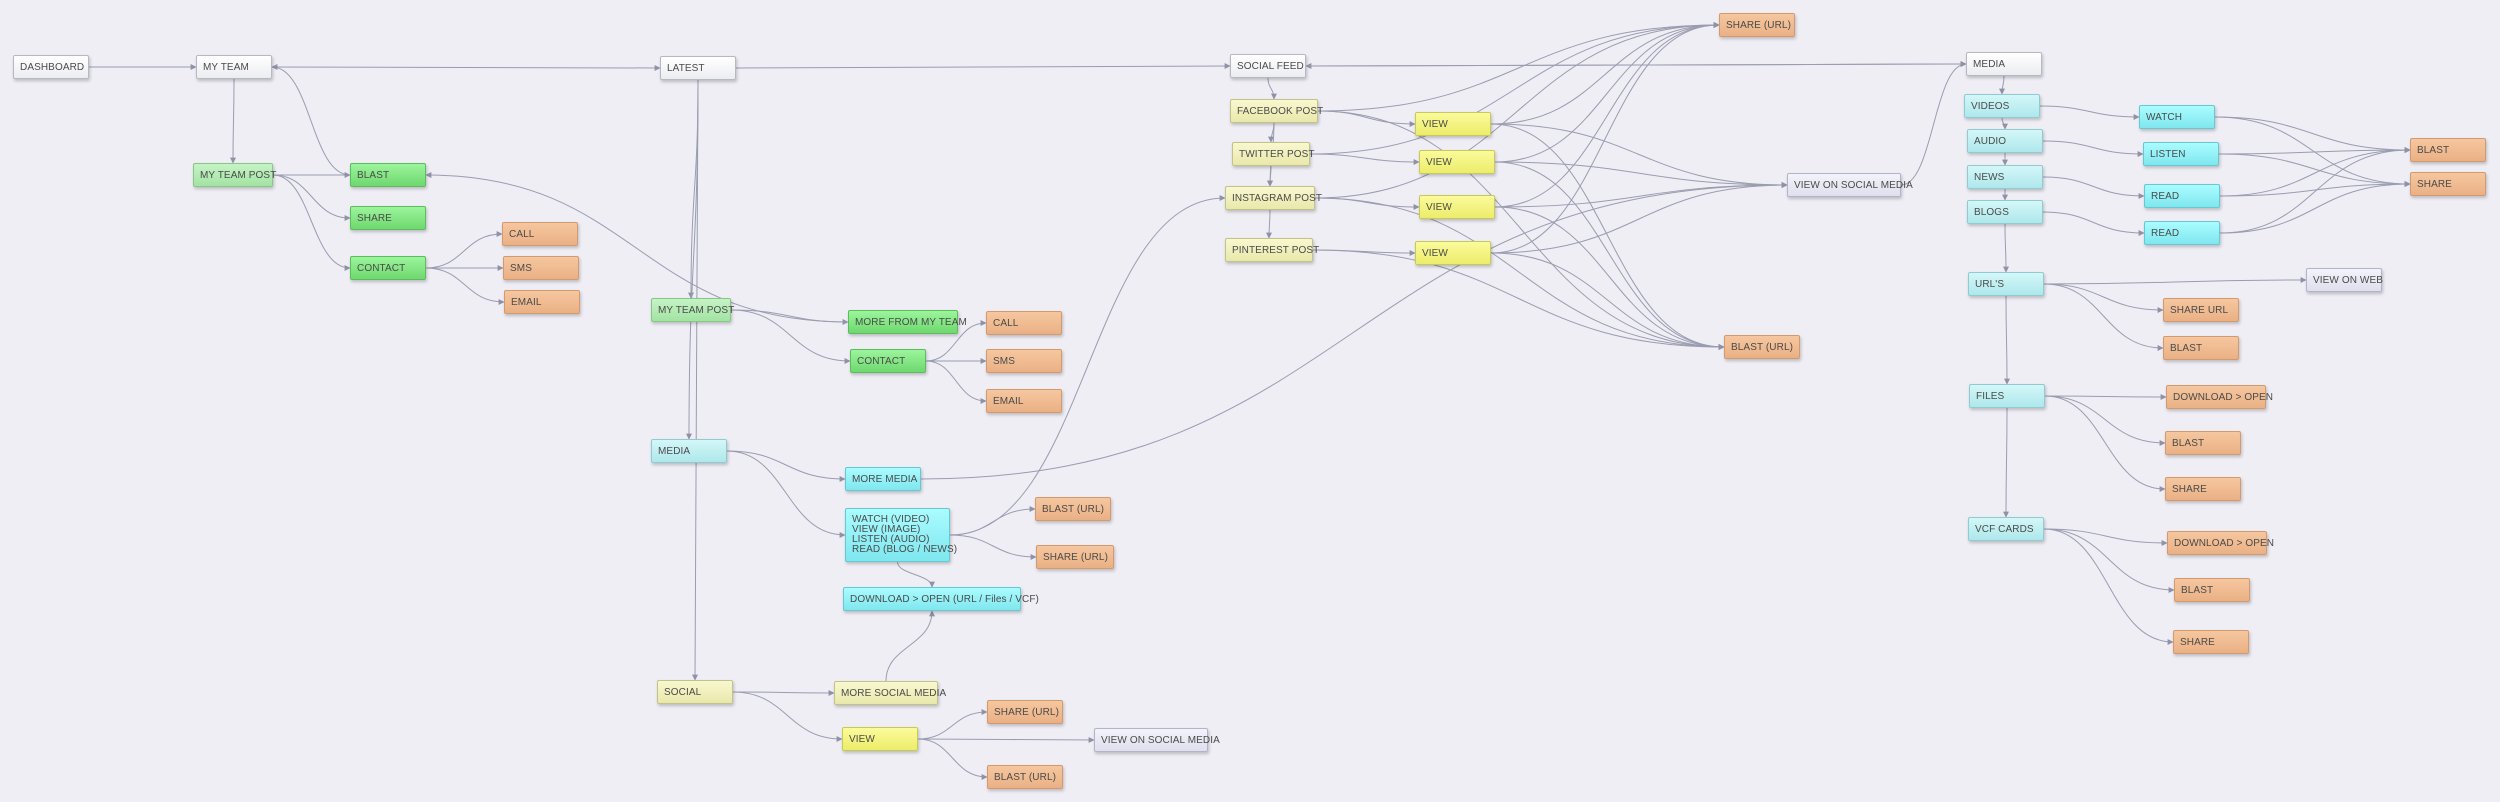  What do you see at coordinates (1024, 323) in the screenshot?
I see `node-call-2: CALL` at bounding box center [1024, 323].